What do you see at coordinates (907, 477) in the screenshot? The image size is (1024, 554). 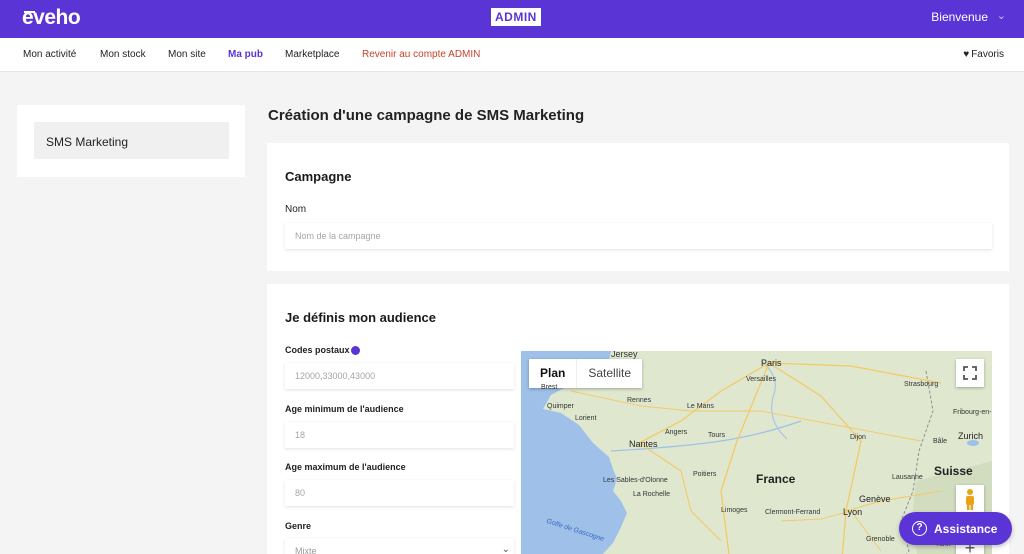 I see `map-label-lausanne: Lausanne` at bounding box center [907, 477].